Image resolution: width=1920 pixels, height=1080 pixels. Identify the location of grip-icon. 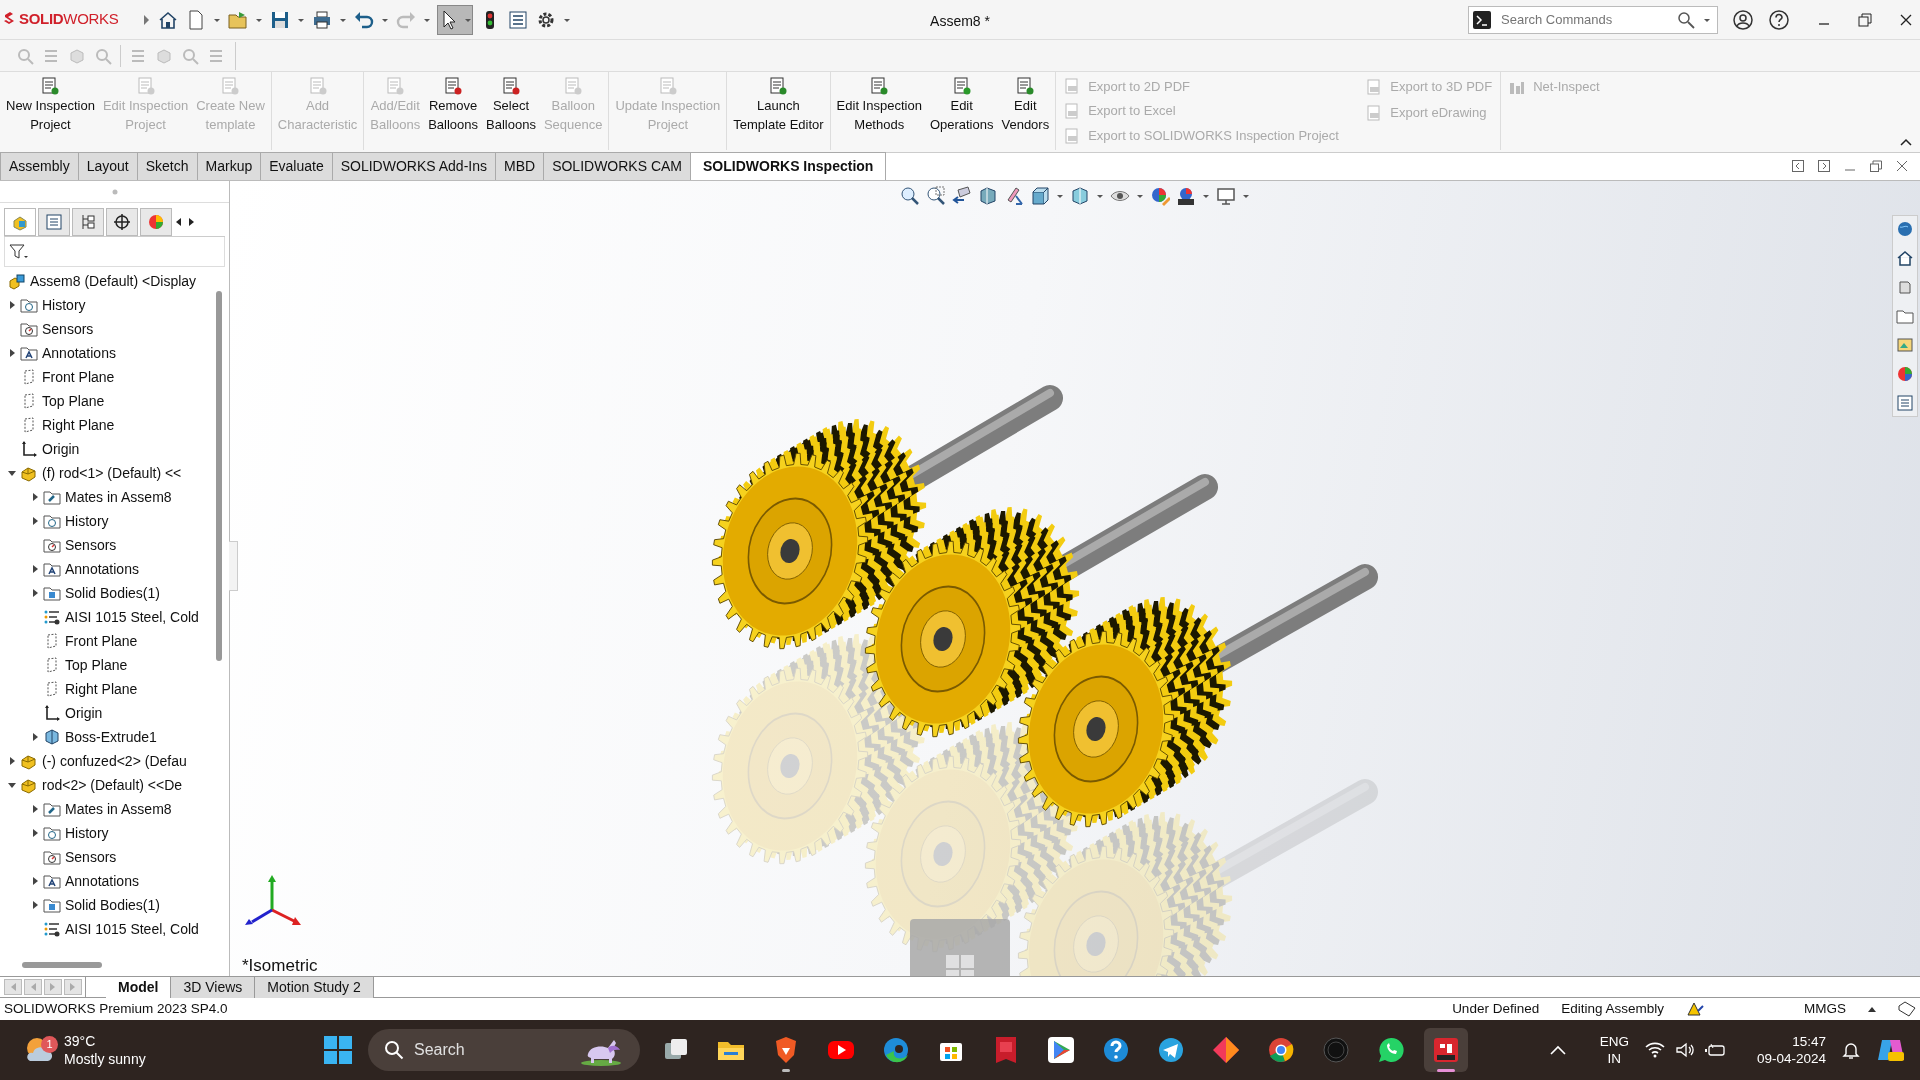
(114, 191).